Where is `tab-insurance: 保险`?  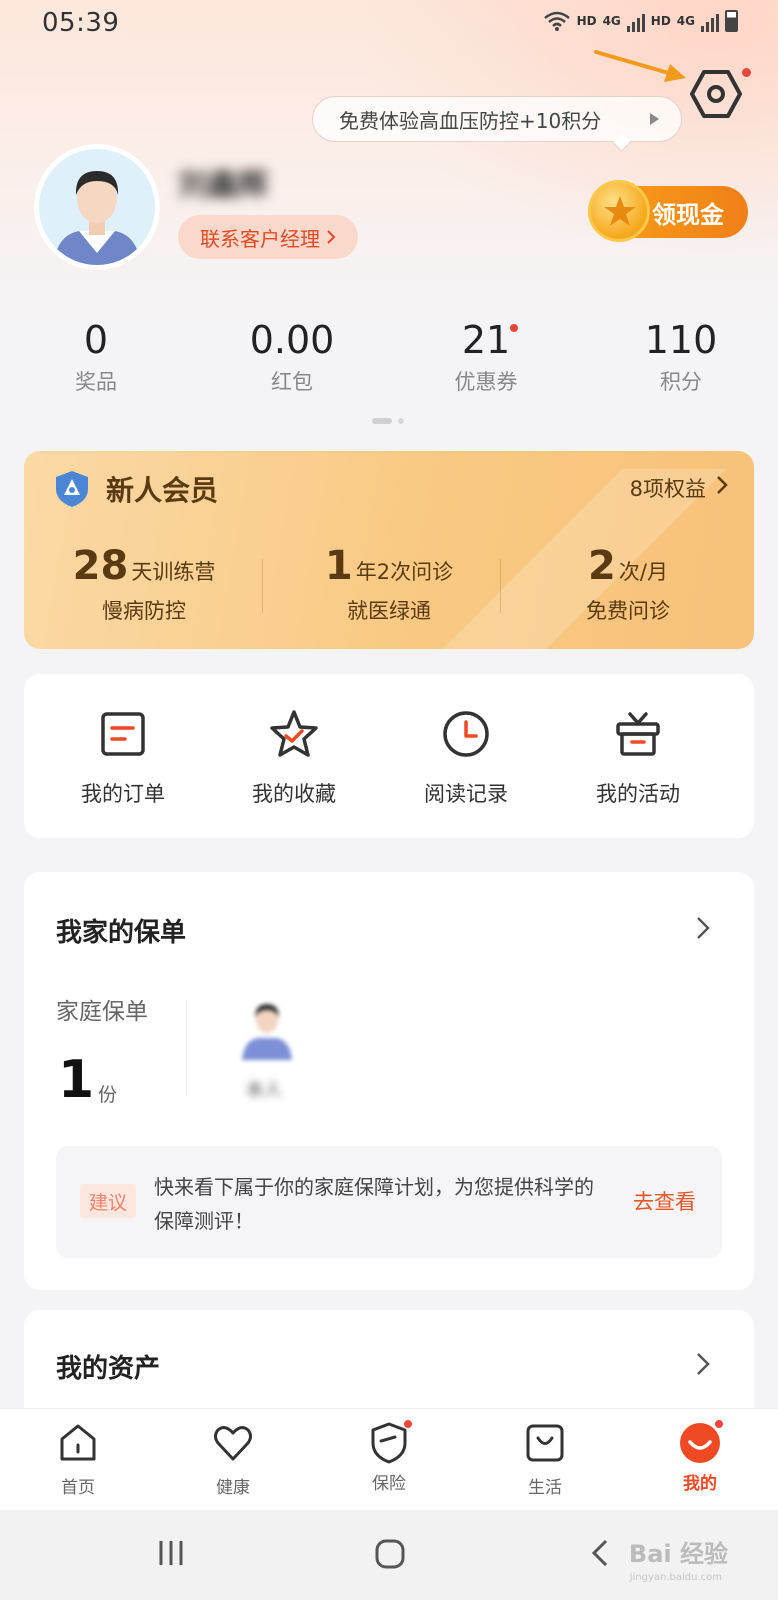
tab-insurance: 保险 is located at coordinates (389, 1456).